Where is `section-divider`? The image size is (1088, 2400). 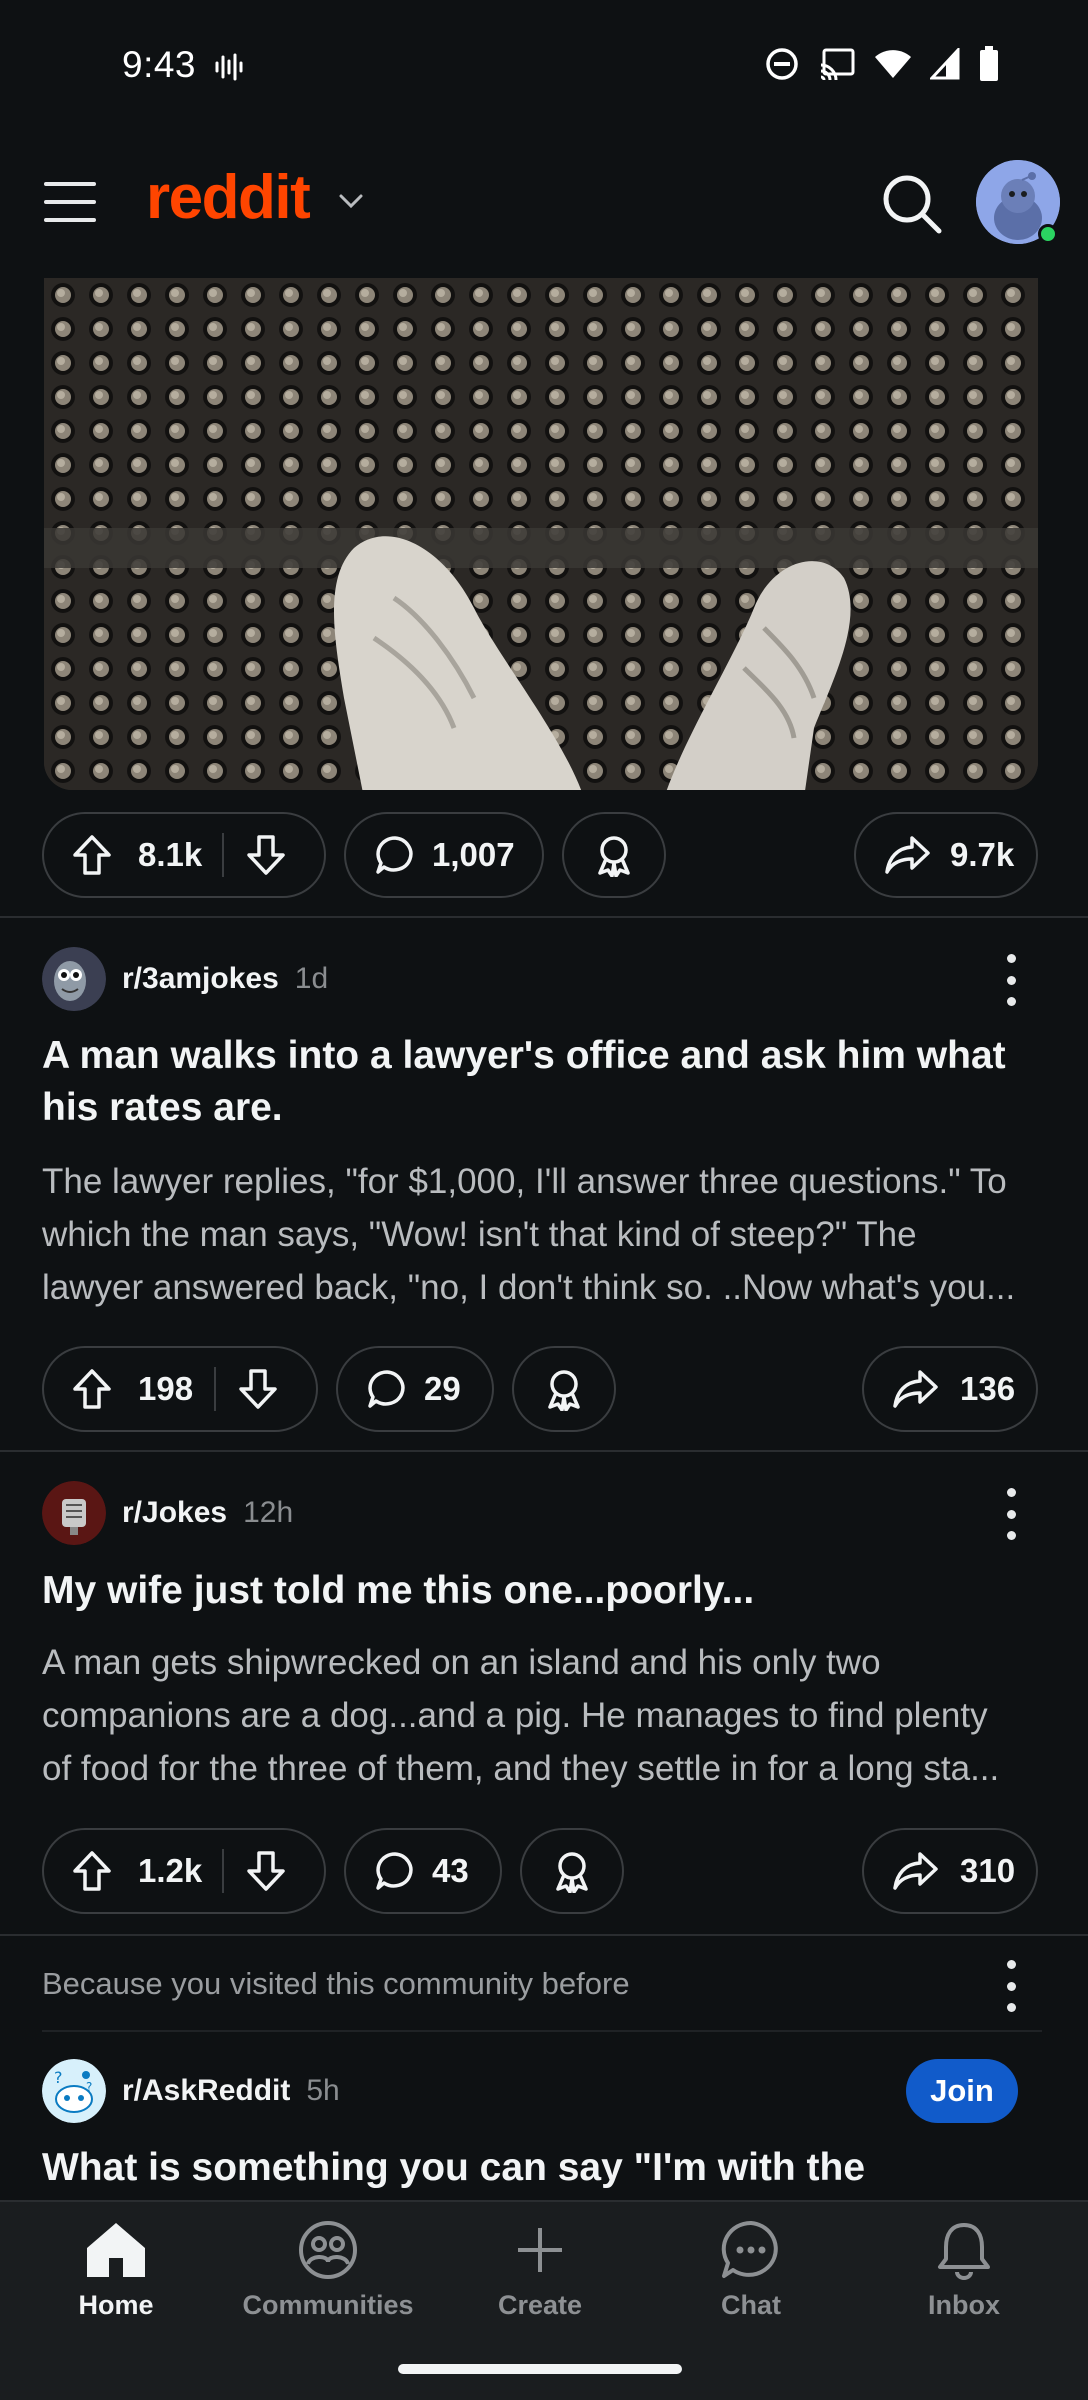 section-divider is located at coordinates (542, 2031).